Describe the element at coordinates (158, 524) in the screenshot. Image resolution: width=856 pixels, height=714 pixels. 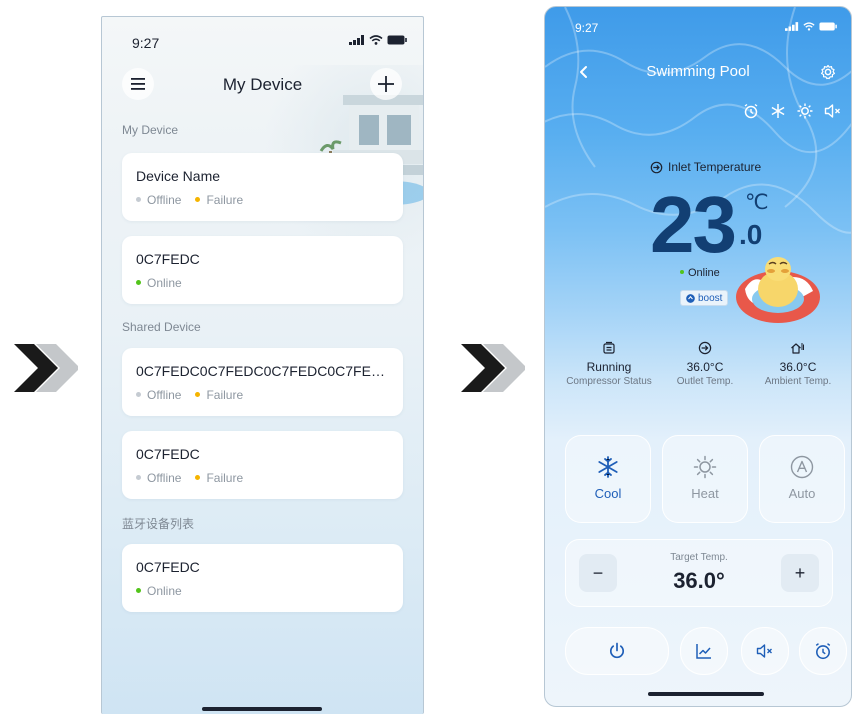
I see `section-label-bluetooth: 蓝牙设备列表` at that location.